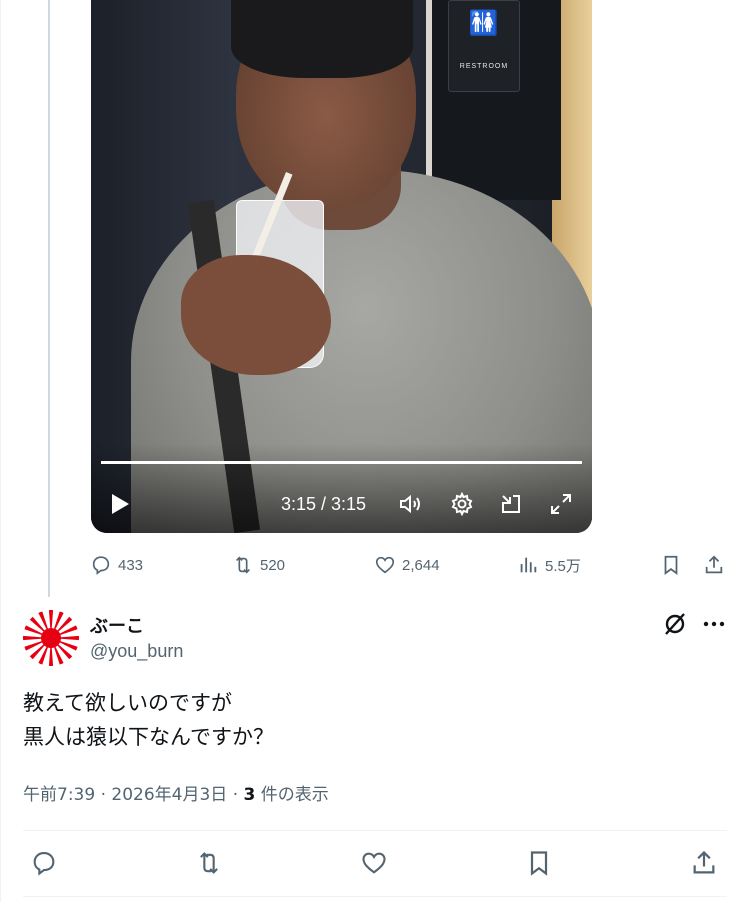  Describe the element at coordinates (375, 896) in the screenshot. I see `divider-bottom` at that location.